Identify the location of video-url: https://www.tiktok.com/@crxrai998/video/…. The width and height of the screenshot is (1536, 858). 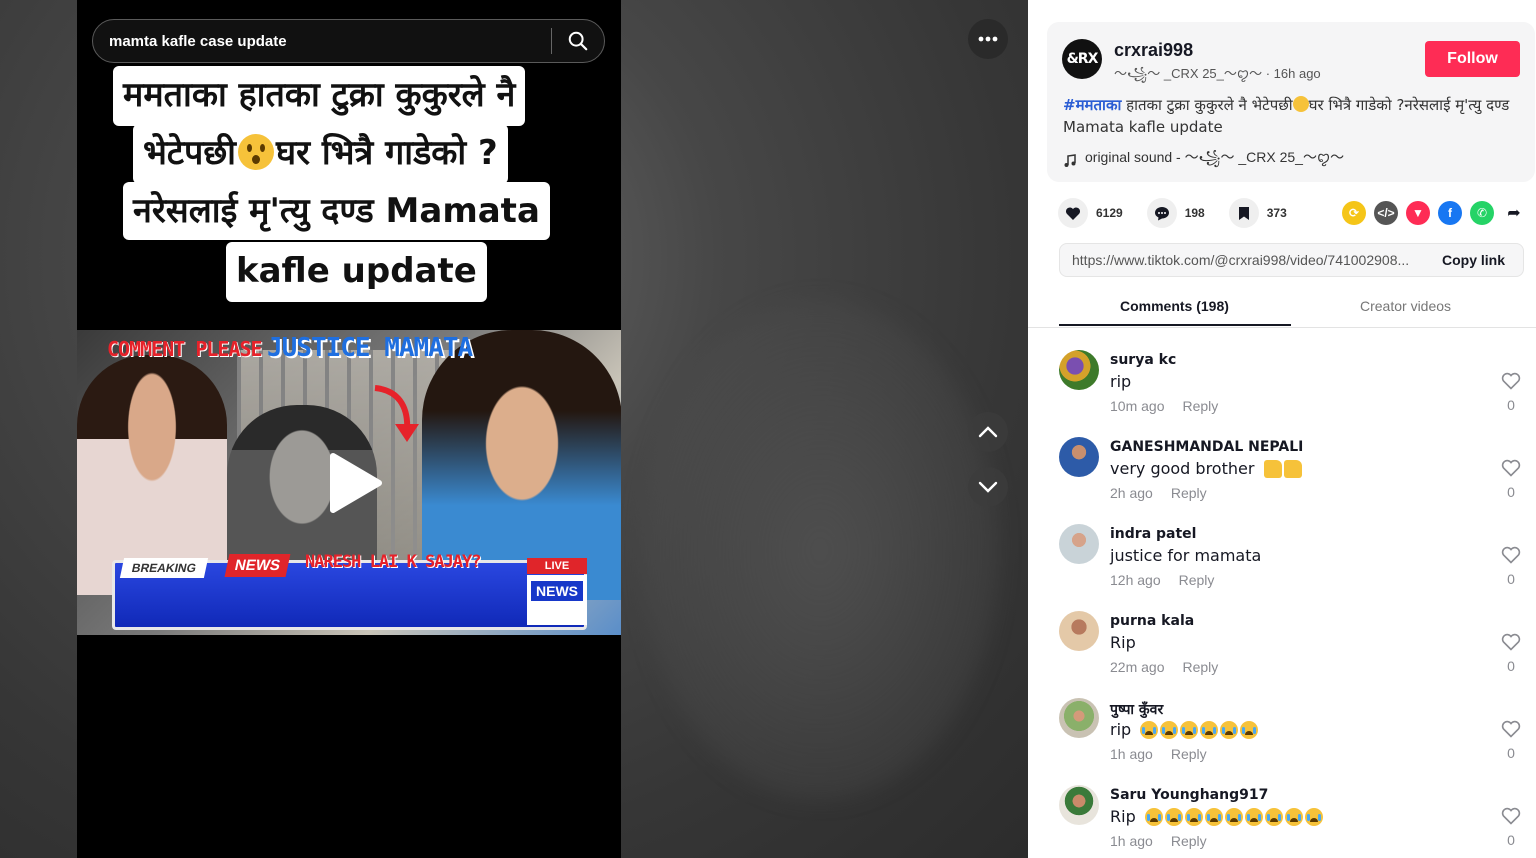
(1245, 260).